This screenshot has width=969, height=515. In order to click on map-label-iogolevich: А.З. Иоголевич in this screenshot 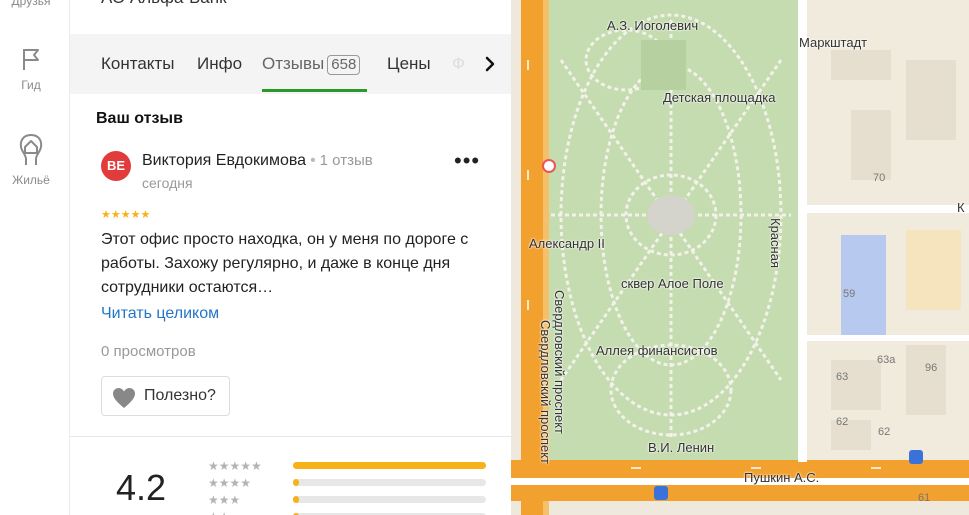, I will do `click(652, 25)`.